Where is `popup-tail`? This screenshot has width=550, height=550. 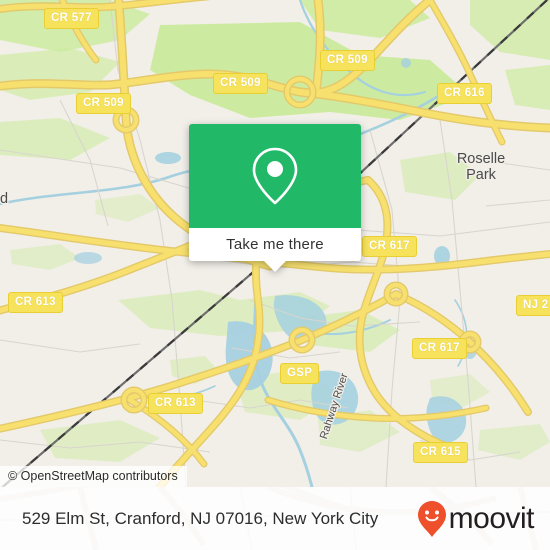 popup-tail is located at coordinates (275, 266).